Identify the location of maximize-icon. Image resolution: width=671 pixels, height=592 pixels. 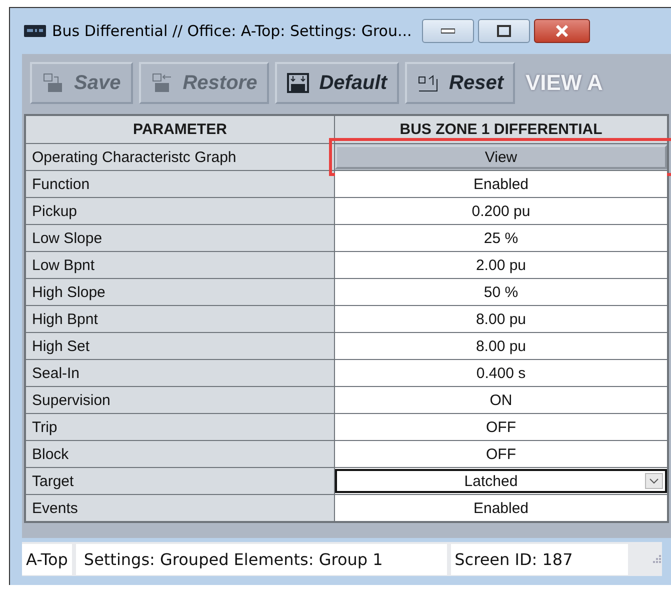
(503, 31).